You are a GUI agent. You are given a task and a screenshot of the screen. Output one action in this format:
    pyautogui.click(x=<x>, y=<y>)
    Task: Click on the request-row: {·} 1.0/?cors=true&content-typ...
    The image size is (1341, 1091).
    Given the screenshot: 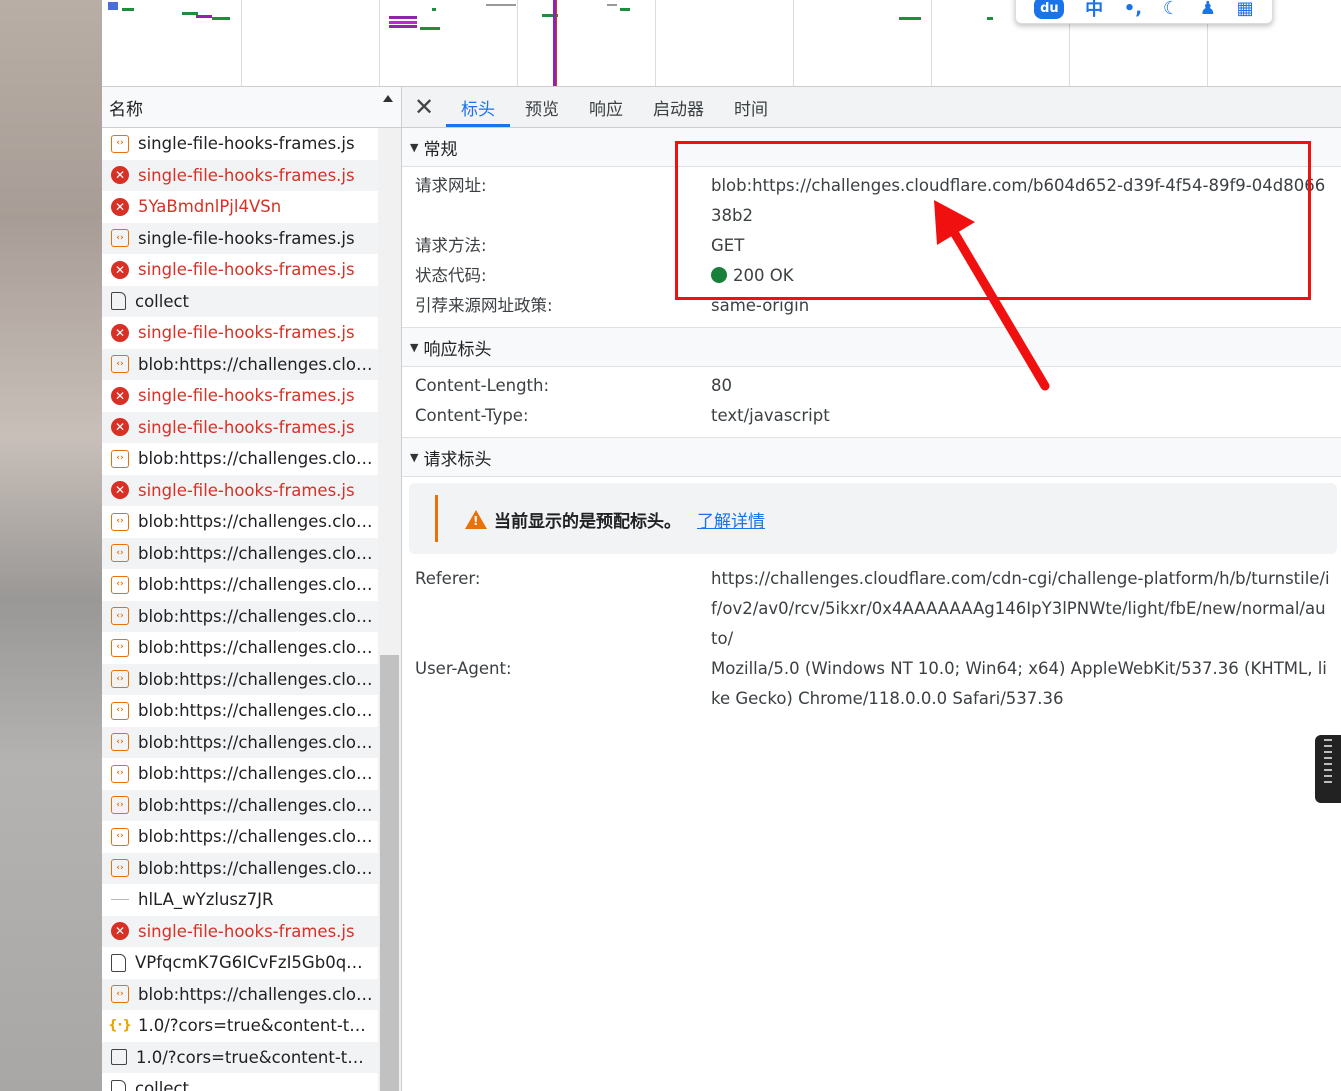 What is the action you would take?
    pyautogui.click(x=240, y=1026)
    